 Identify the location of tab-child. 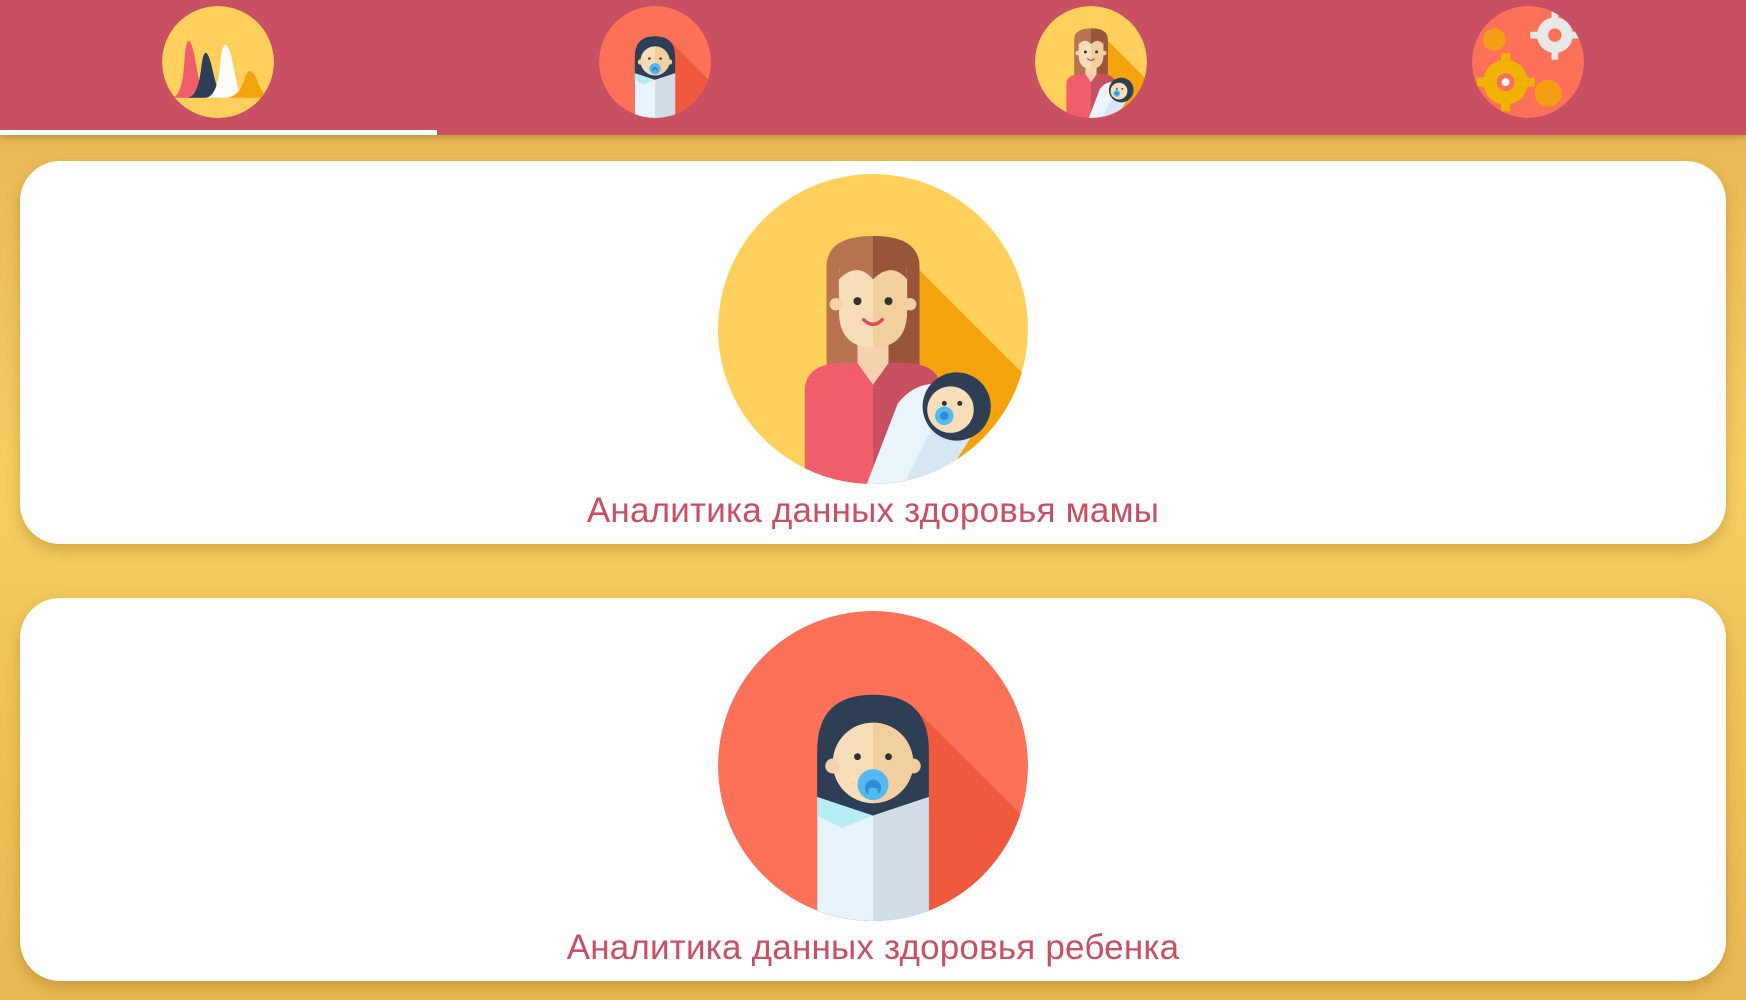
(655, 67).